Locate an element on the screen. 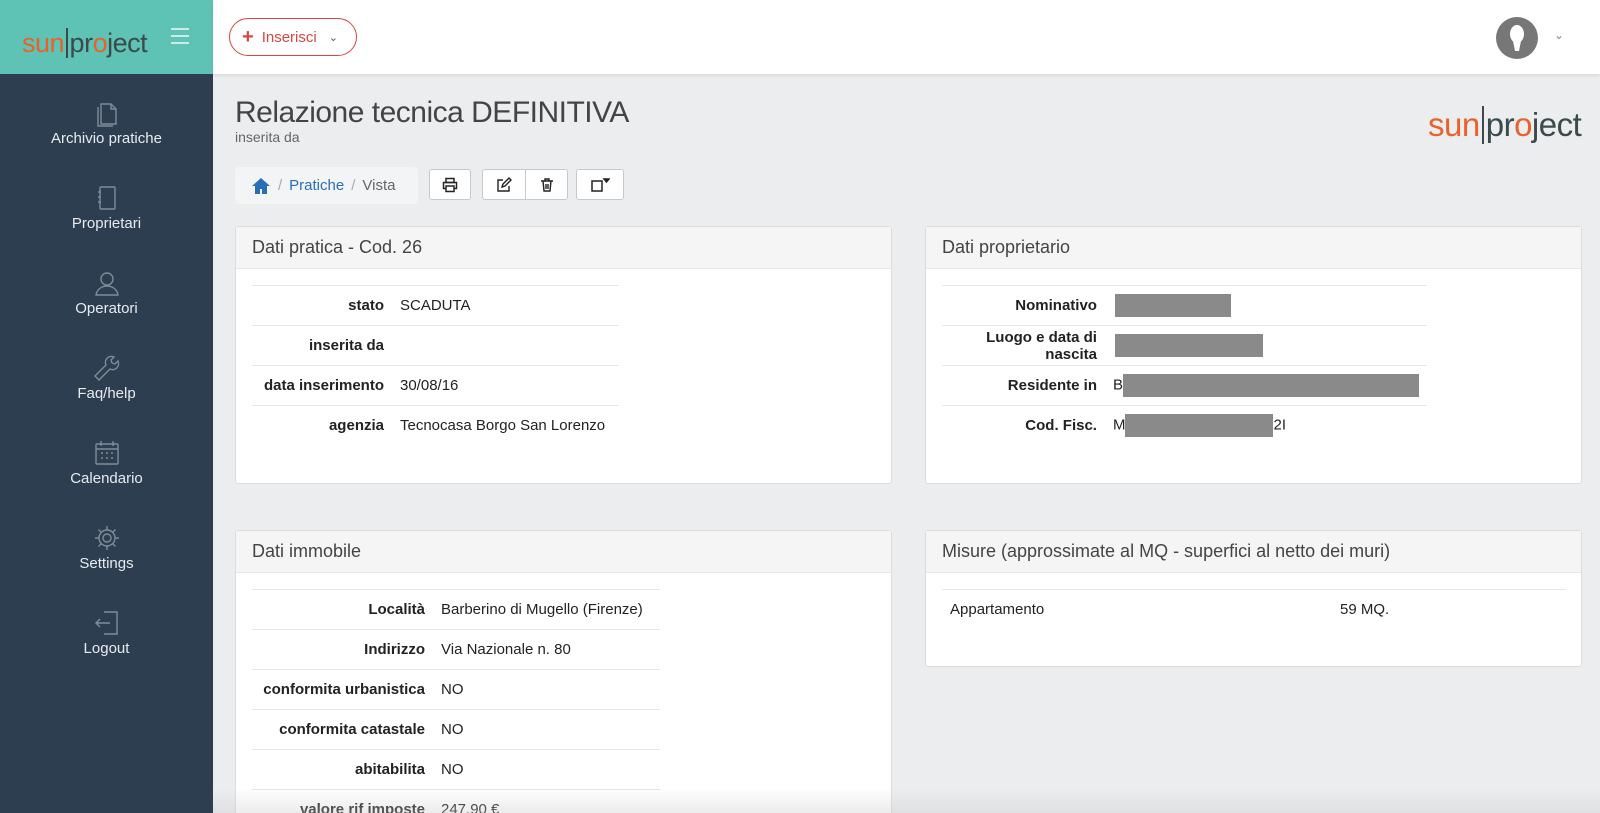 The width and height of the screenshot is (1600, 813). table-row: Nominativo is located at coordinates (1184, 305).